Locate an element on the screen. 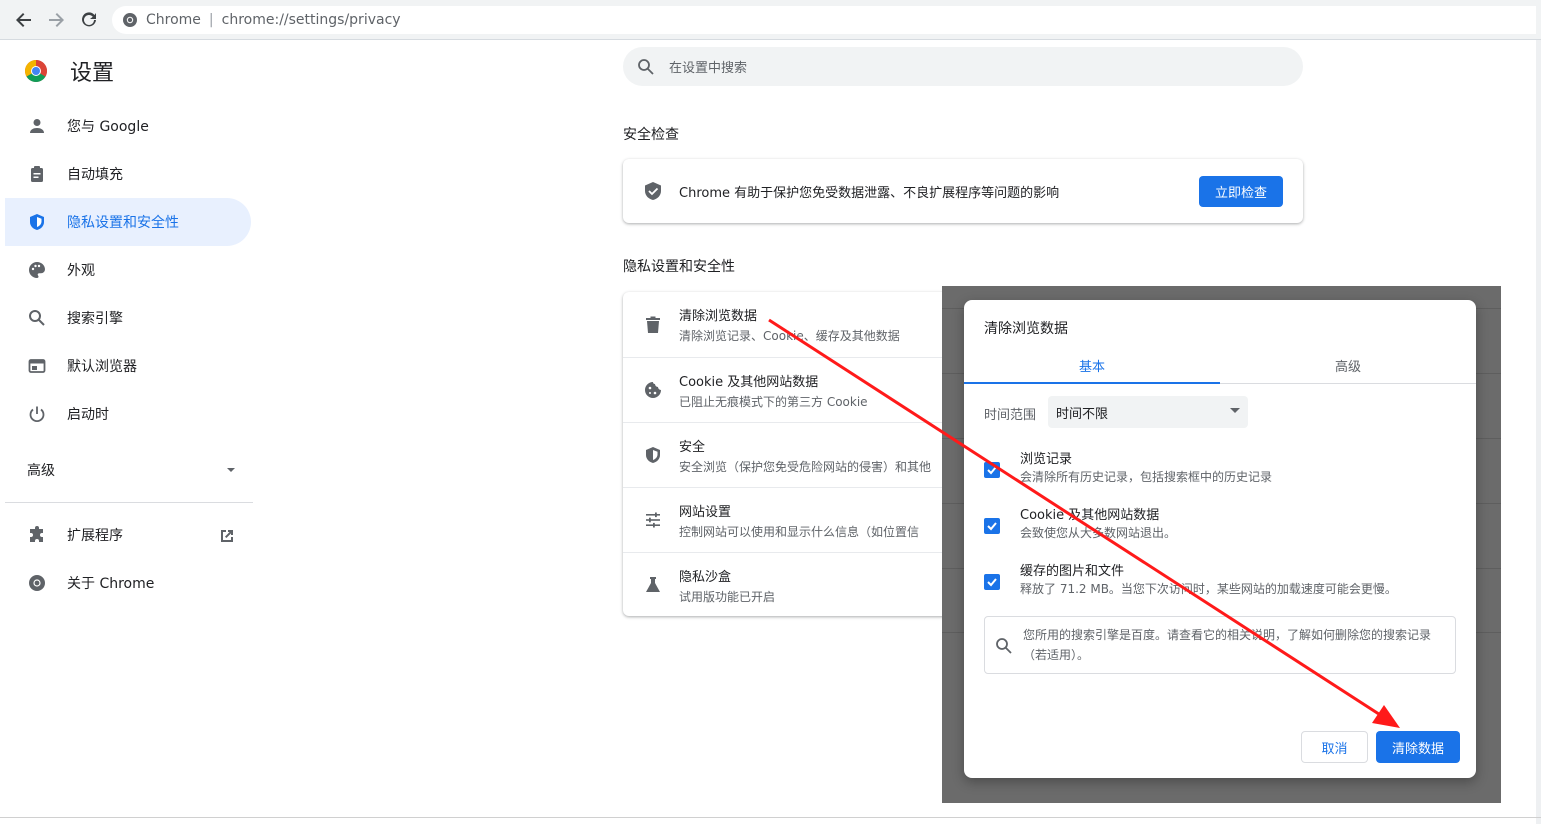 This screenshot has width=1541, height=824. safety-check-card: Chrome 有助于保护您免受数据泄露、不良扩展程序等问题的影响 立即检查 is located at coordinates (963, 191).